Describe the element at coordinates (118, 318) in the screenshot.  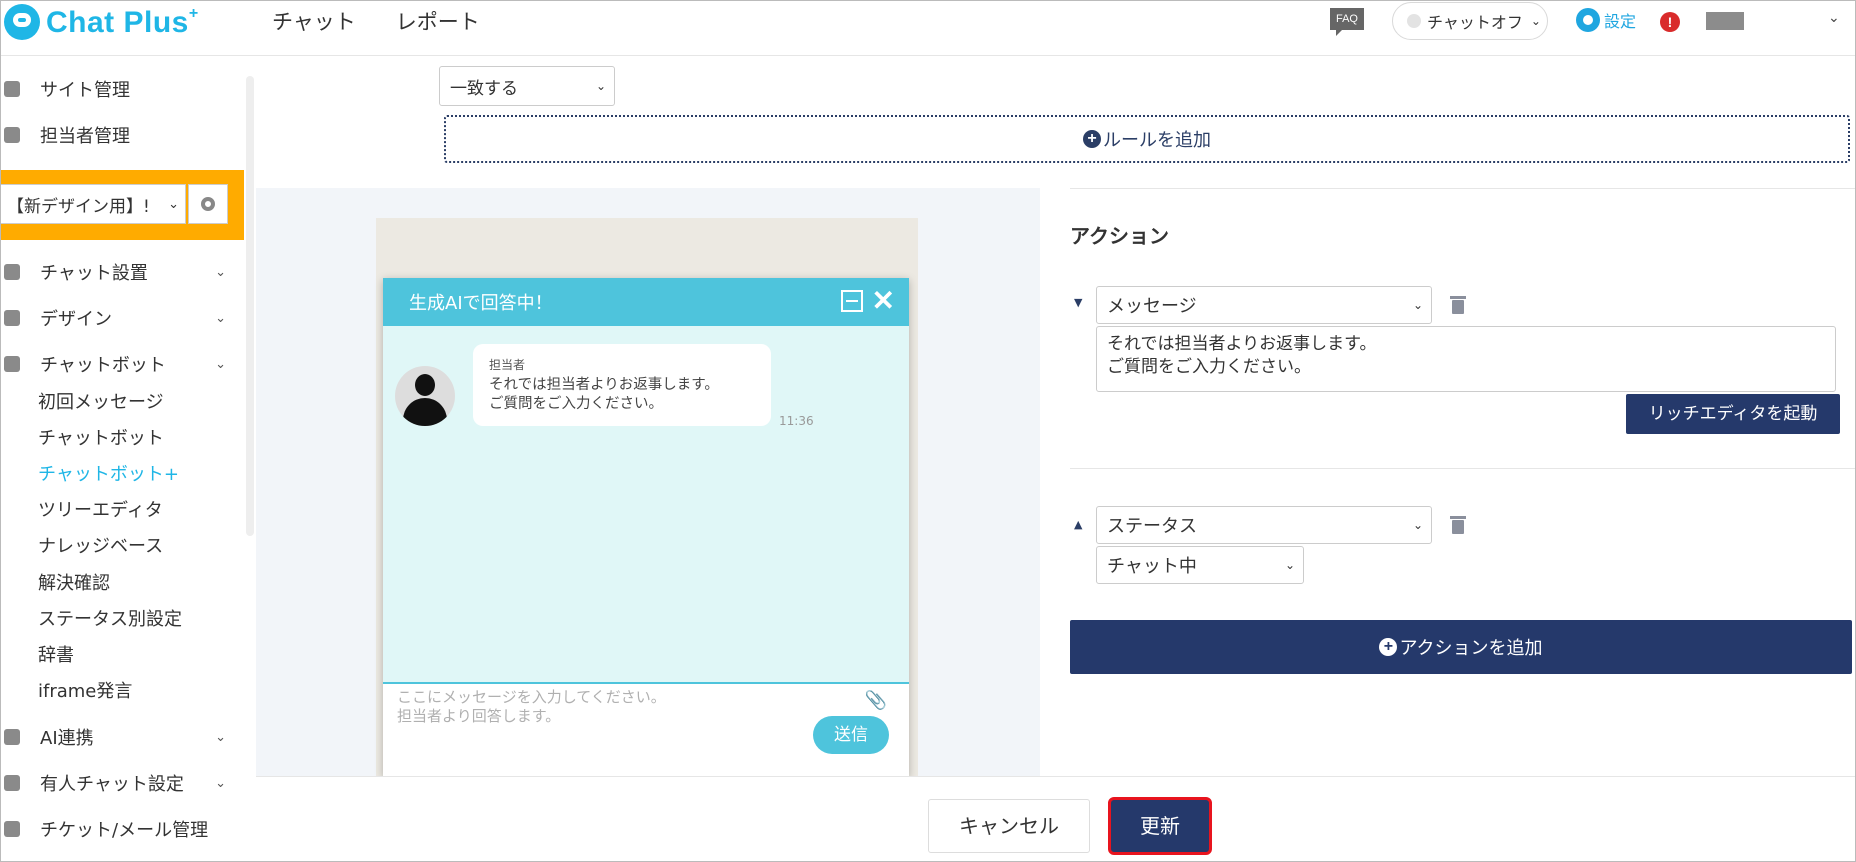
I see `sidebar-item-design: デザイン ⌄` at that location.